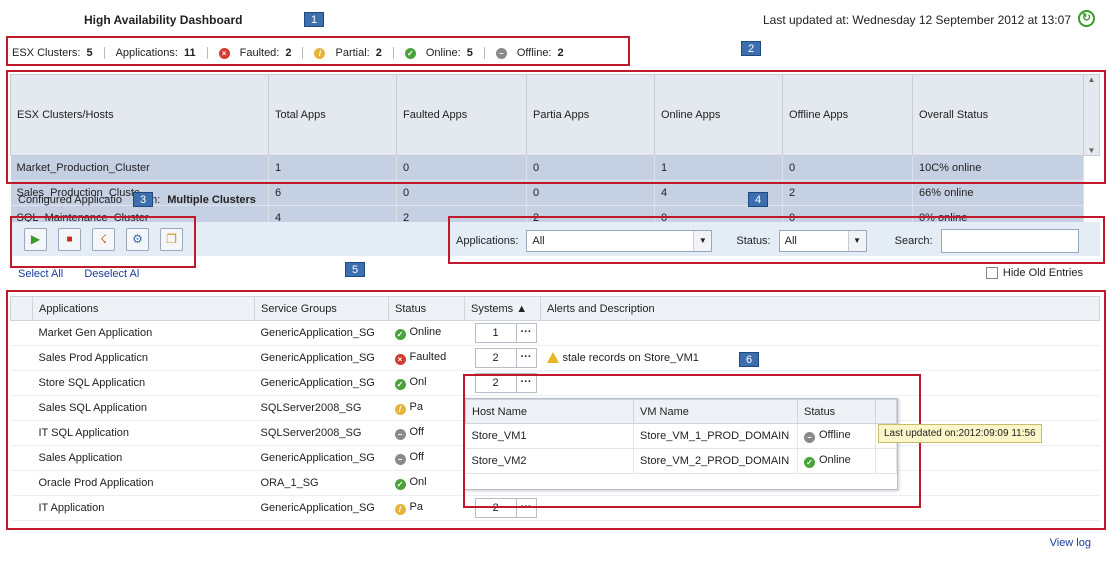 The image size is (1109, 564). Describe the element at coordinates (715, 411) in the screenshot. I see `col-vm-name: VM Name` at that location.